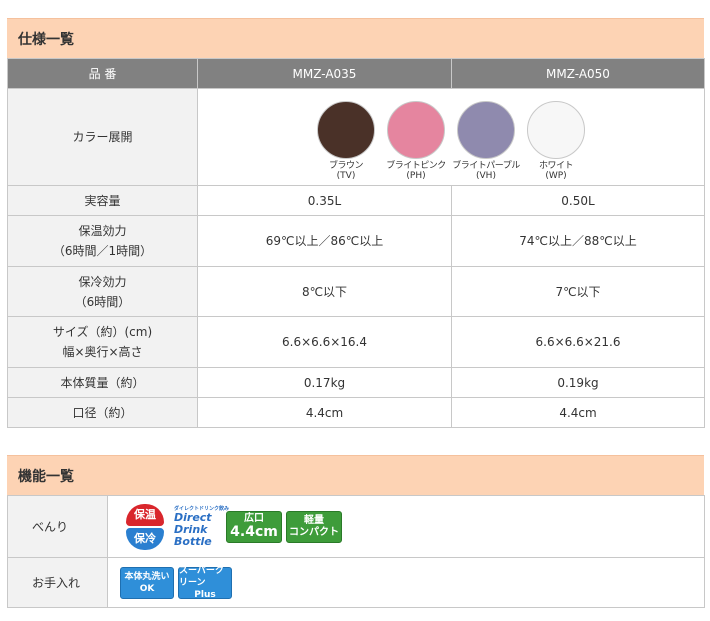  Describe the element at coordinates (324, 342) in the screenshot. I see `cell-a035: 6.6×6.6×16.4` at that location.